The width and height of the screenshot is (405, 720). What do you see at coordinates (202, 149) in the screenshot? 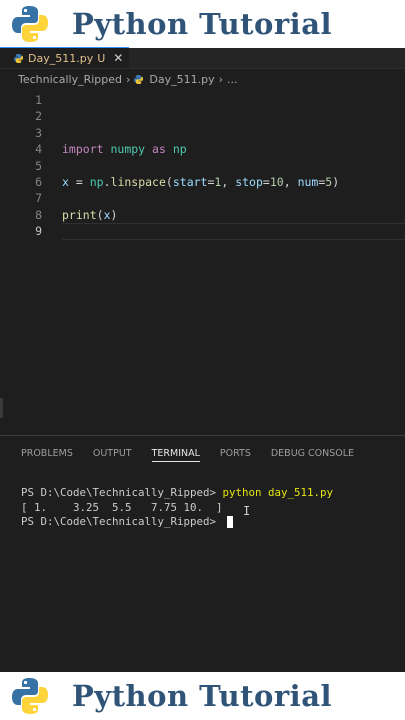
I see `code-line: 4 import numpy as np` at bounding box center [202, 149].